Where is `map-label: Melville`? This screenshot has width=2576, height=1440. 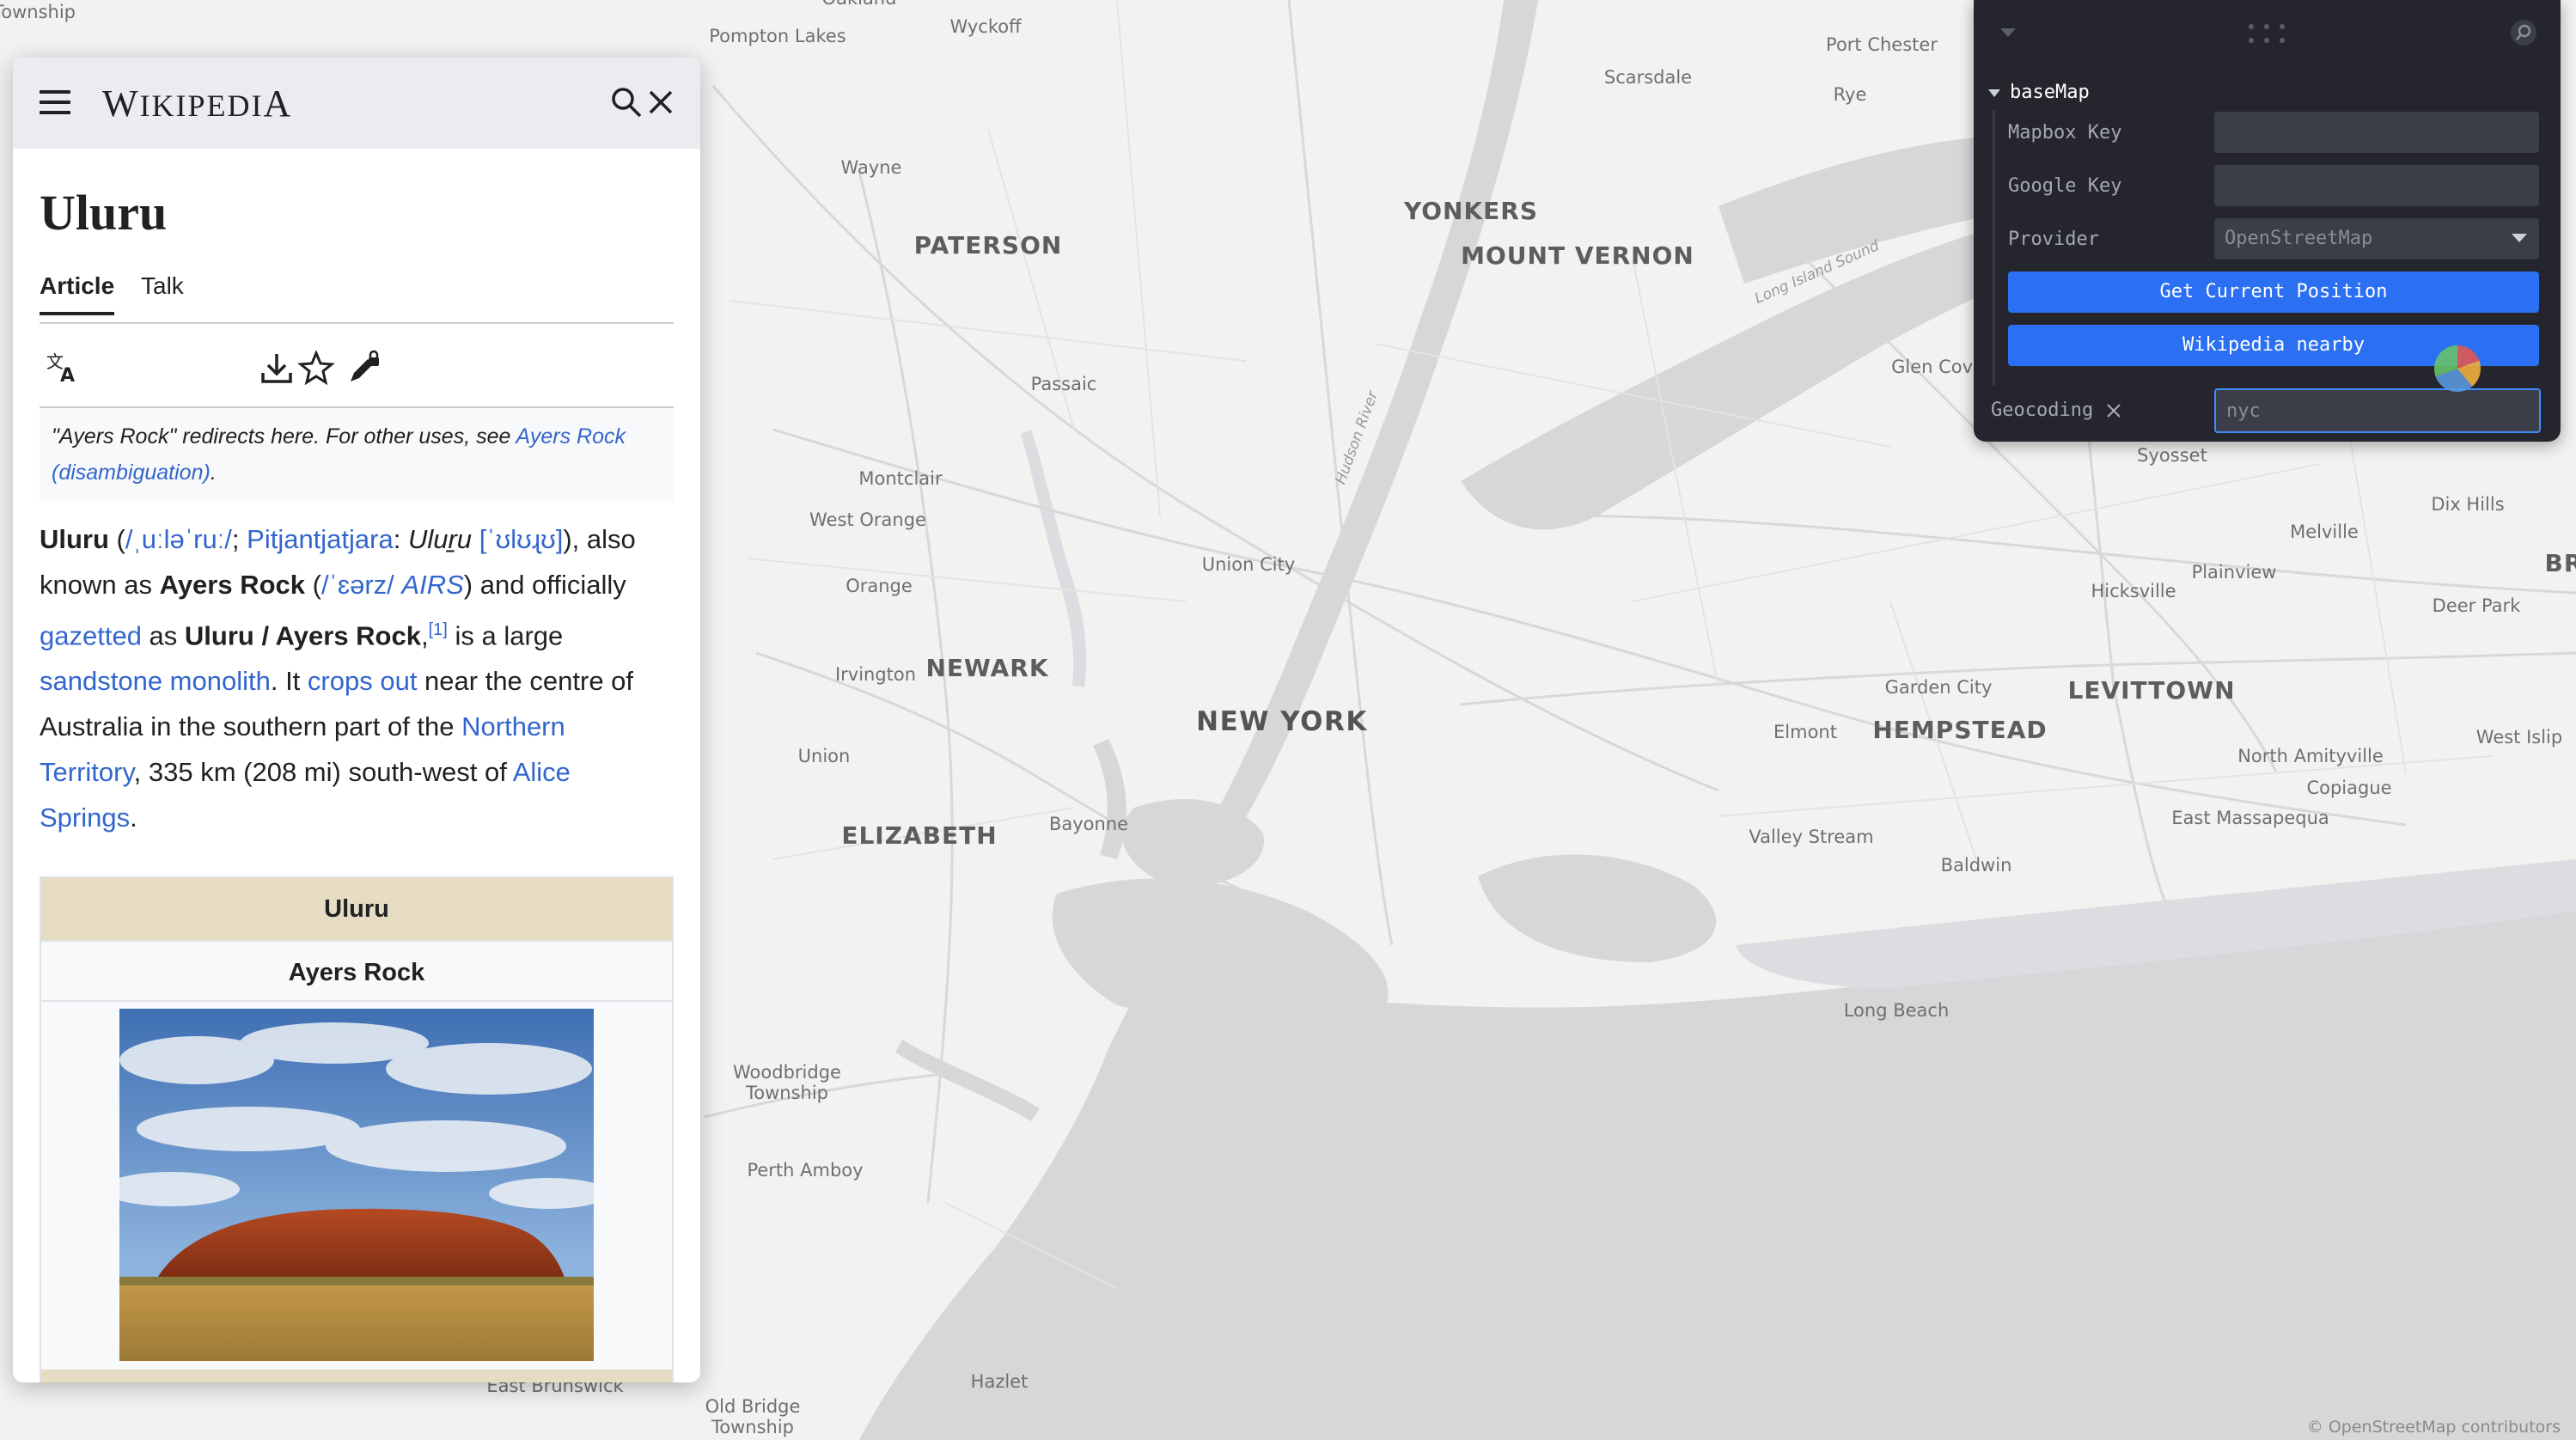
map-label: Melville is located at coordinates (2324, 532).